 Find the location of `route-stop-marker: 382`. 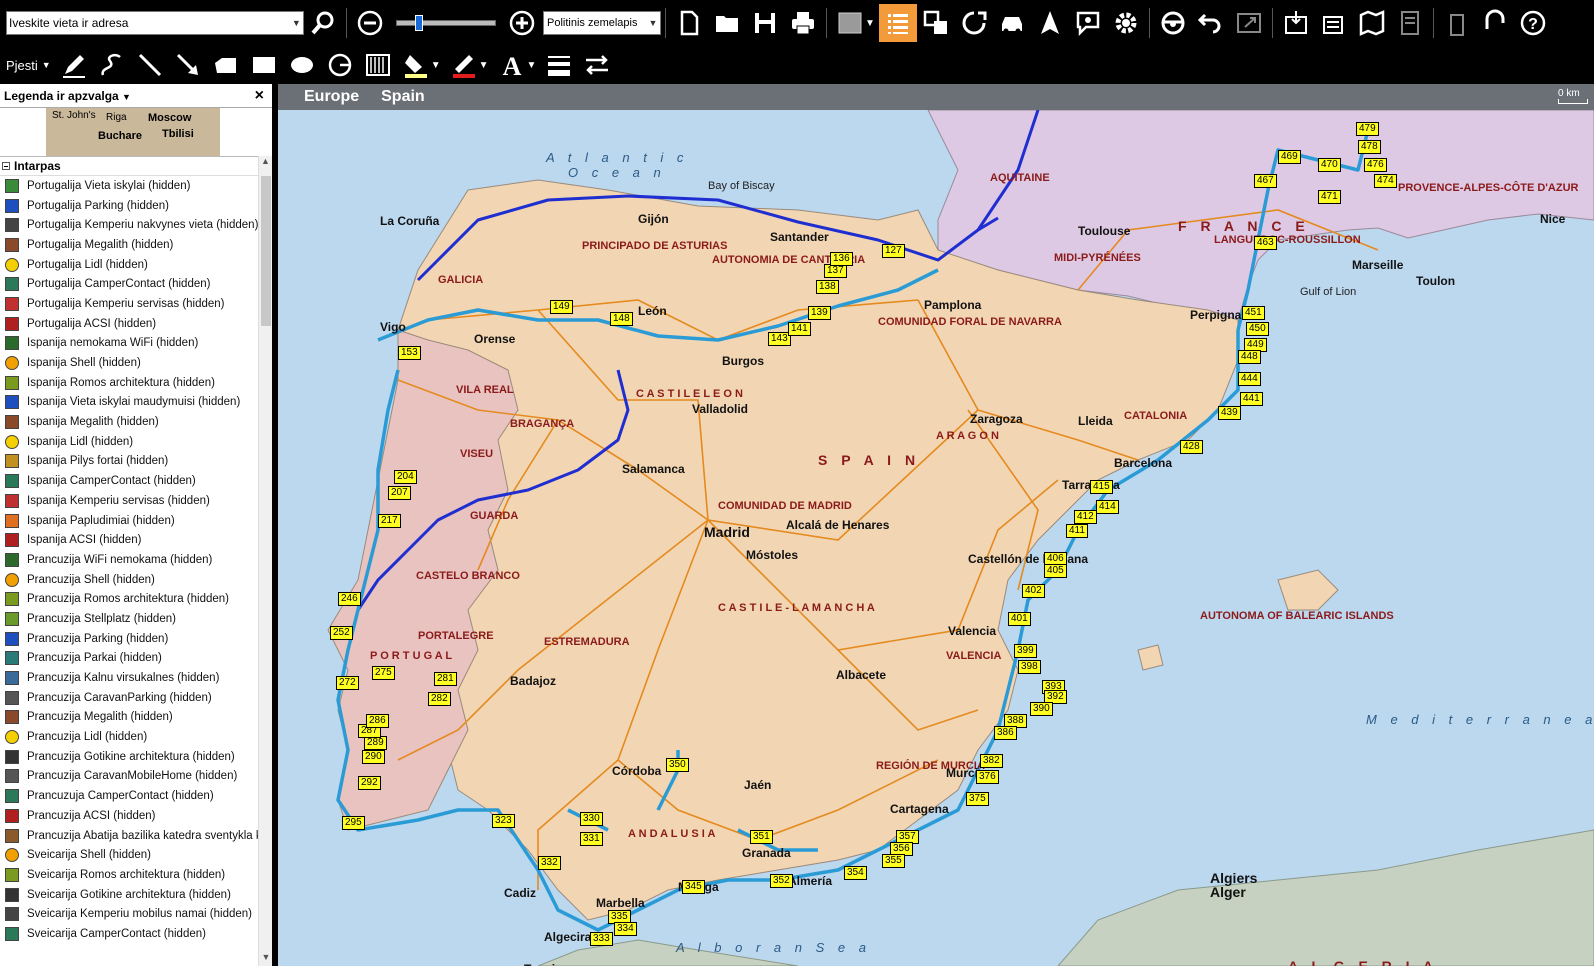

route-stop-marker: 382 is located at coordinates (991, 761).